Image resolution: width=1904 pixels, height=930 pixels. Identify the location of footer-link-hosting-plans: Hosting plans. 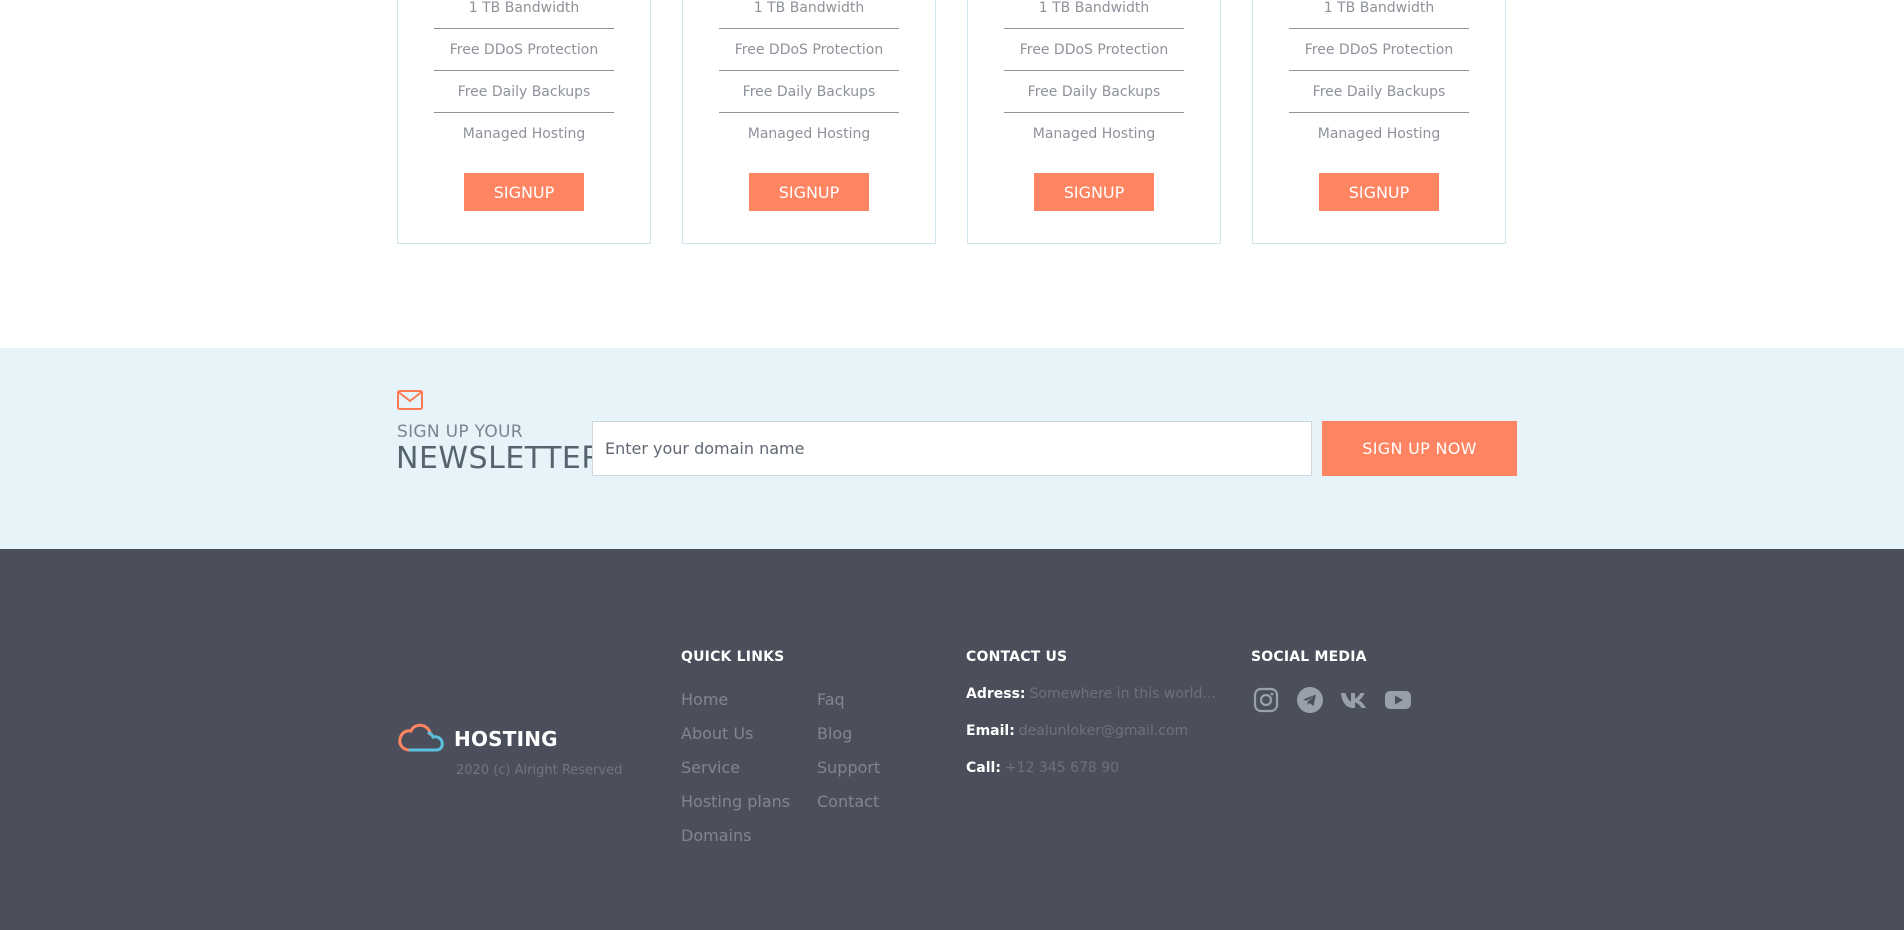
(735, 801).